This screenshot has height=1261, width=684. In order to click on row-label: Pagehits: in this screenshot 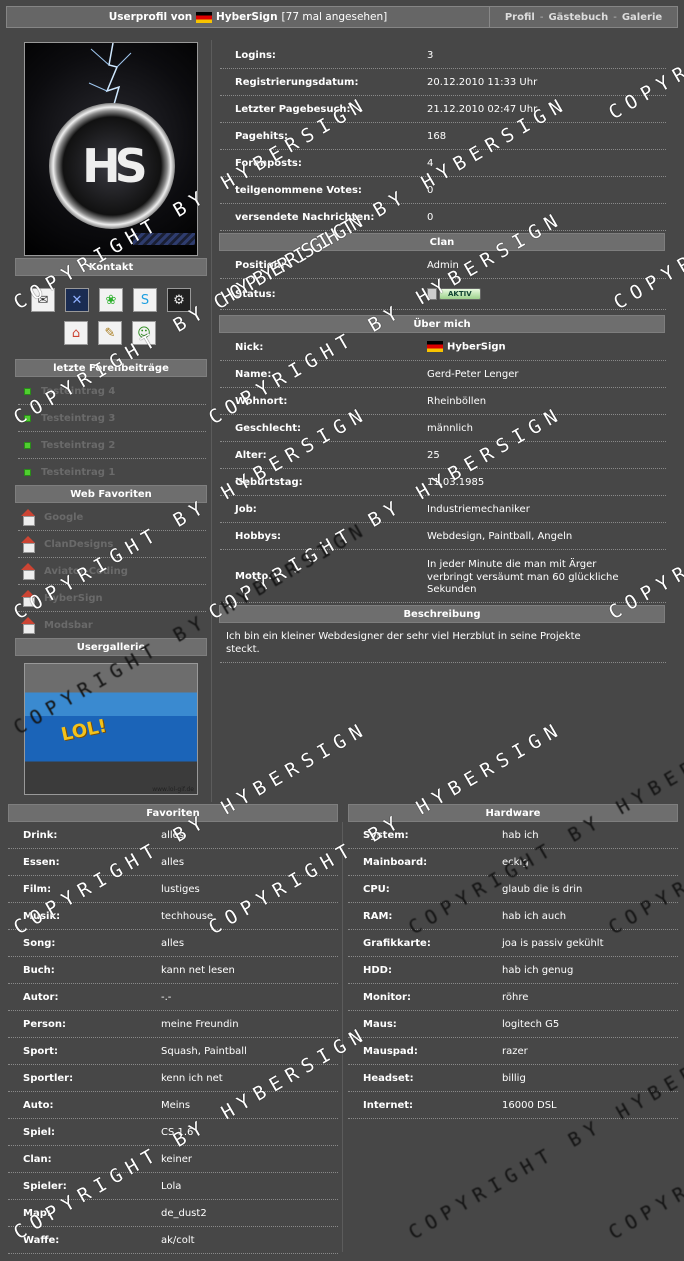, I will do `click(262, 136)`.